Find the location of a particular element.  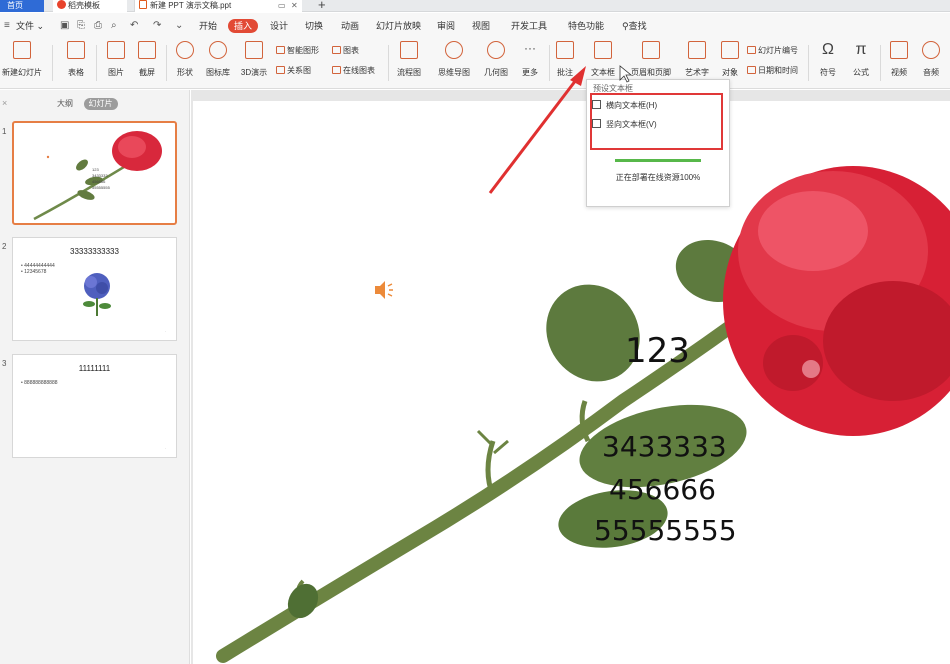

art-text-button: 艺术字 is located at coordinates (697, 59).